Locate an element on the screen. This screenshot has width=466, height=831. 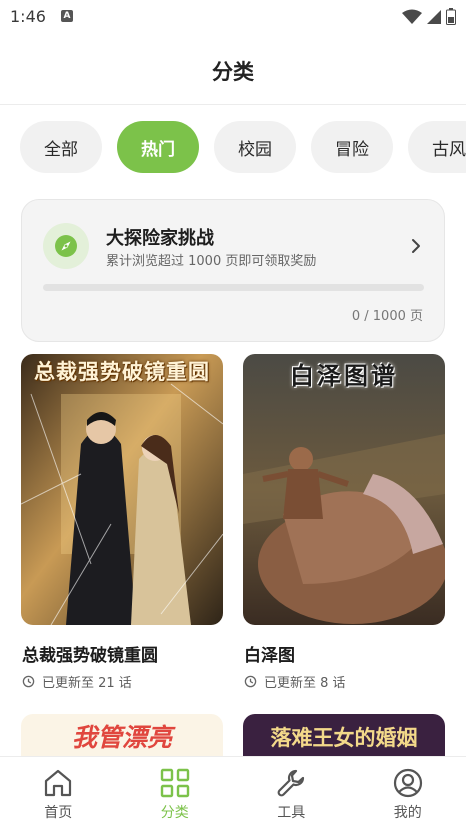
comic-cover: 白泽图谱 is located at coordinates (344, 489).